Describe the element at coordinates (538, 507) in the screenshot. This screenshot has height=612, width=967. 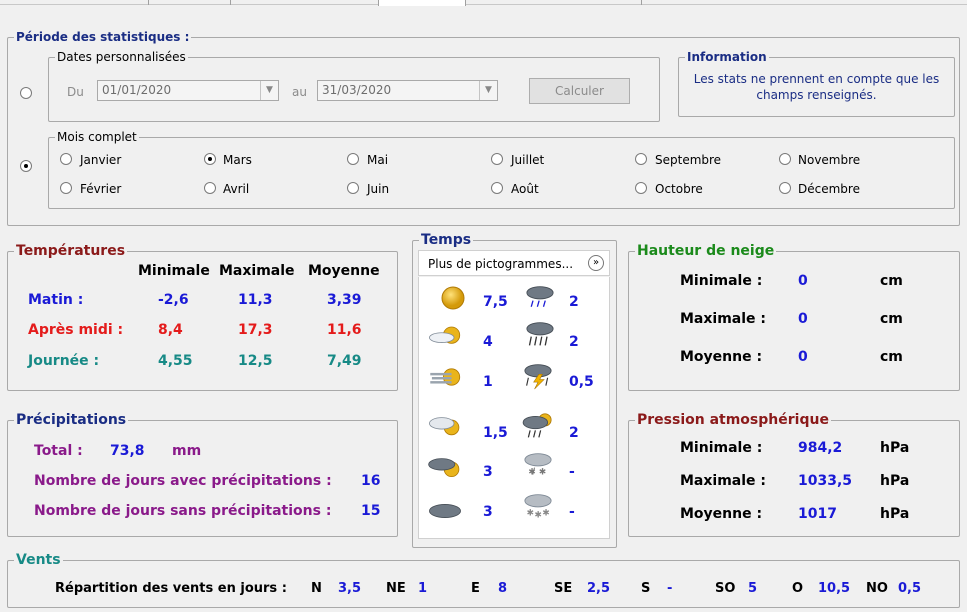
I see `snow-icon: ✱ ✱ ✱` at that location.